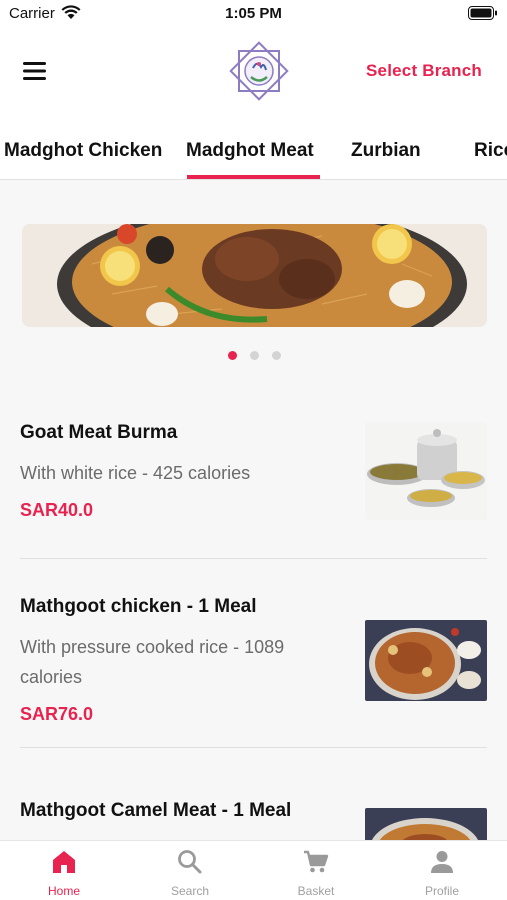 The width and height of the screenshot is (507, 900). I want to click on app-header: Select Branch, so click(253, 71).